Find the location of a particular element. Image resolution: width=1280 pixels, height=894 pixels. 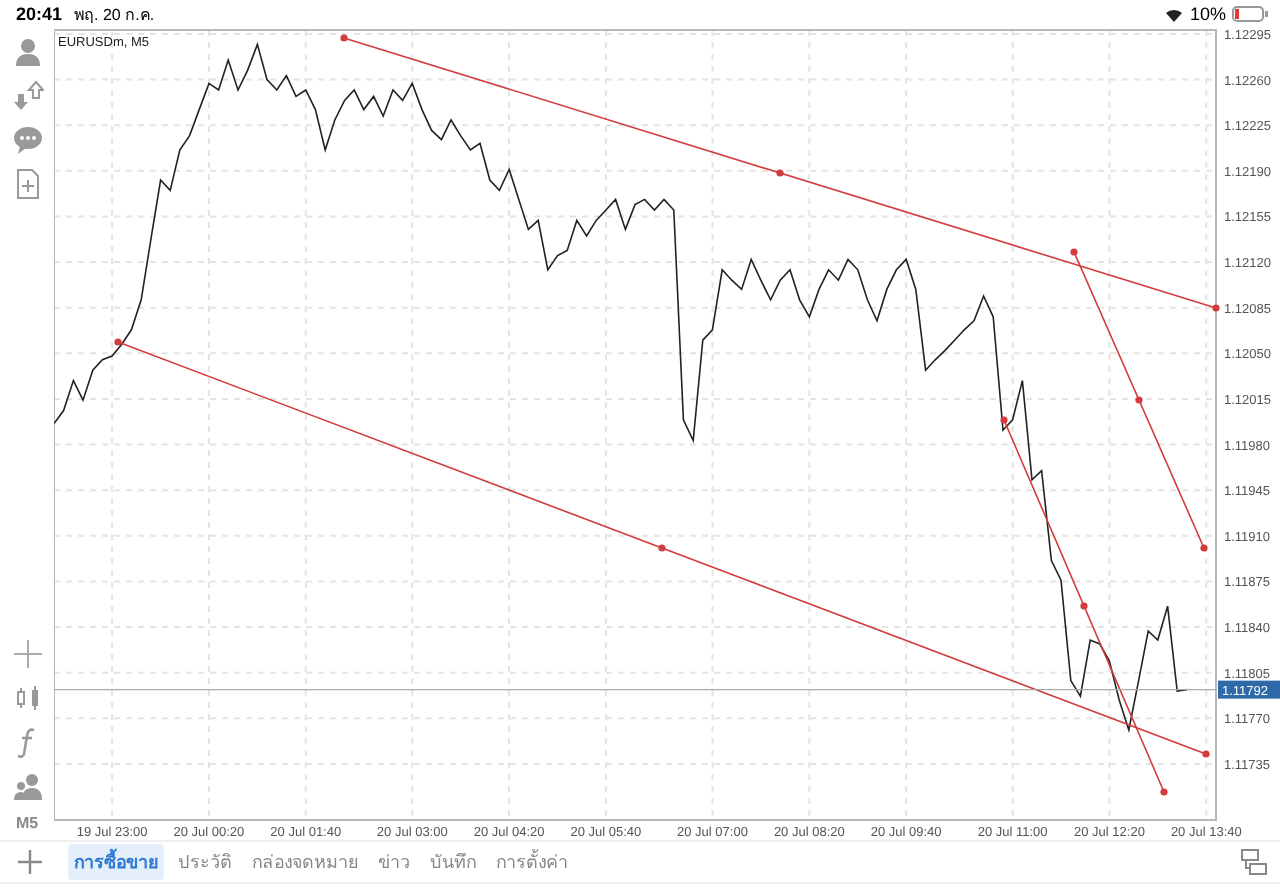

people-icon is located at coordinates (27, 786).